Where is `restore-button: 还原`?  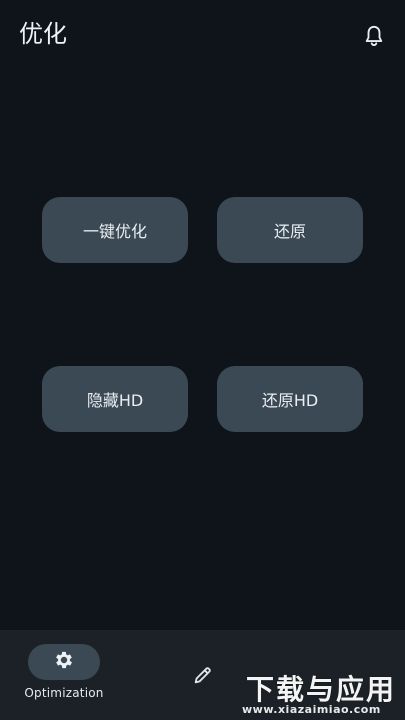 restore-button: 还原 is located at coordinates (290, 230).